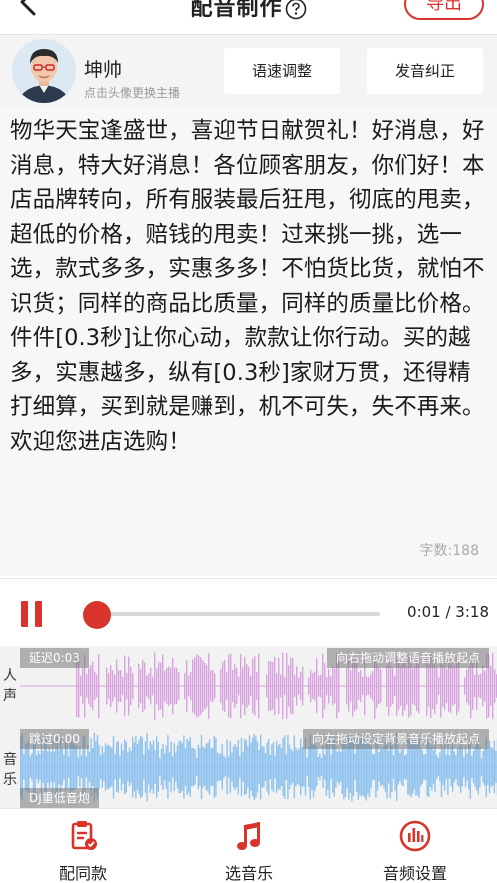 Image resolution: width=497 pixels, height=883 pixels. What do you see at coordinates (10, 770) in the screenshot?
I see `music-track-label: 音乐` at bounding box center [10, 770].